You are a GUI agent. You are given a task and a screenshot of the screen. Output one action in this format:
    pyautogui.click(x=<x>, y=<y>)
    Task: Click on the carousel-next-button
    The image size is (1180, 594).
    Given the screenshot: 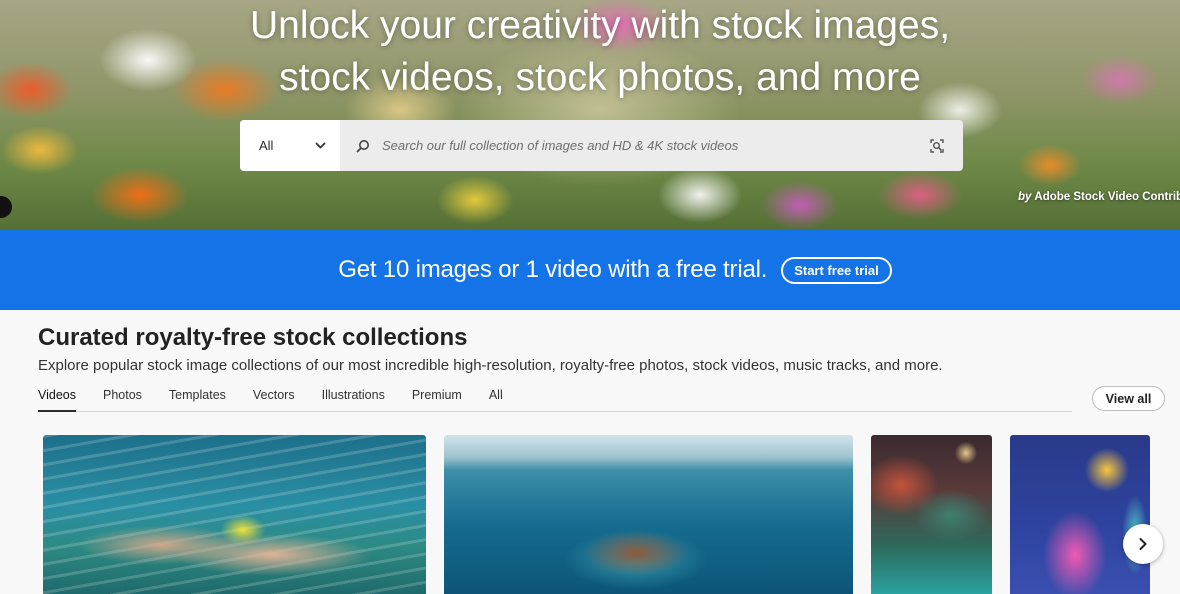 What is the action you would take?
    pyautogui.click(x=1143, y=544)
    